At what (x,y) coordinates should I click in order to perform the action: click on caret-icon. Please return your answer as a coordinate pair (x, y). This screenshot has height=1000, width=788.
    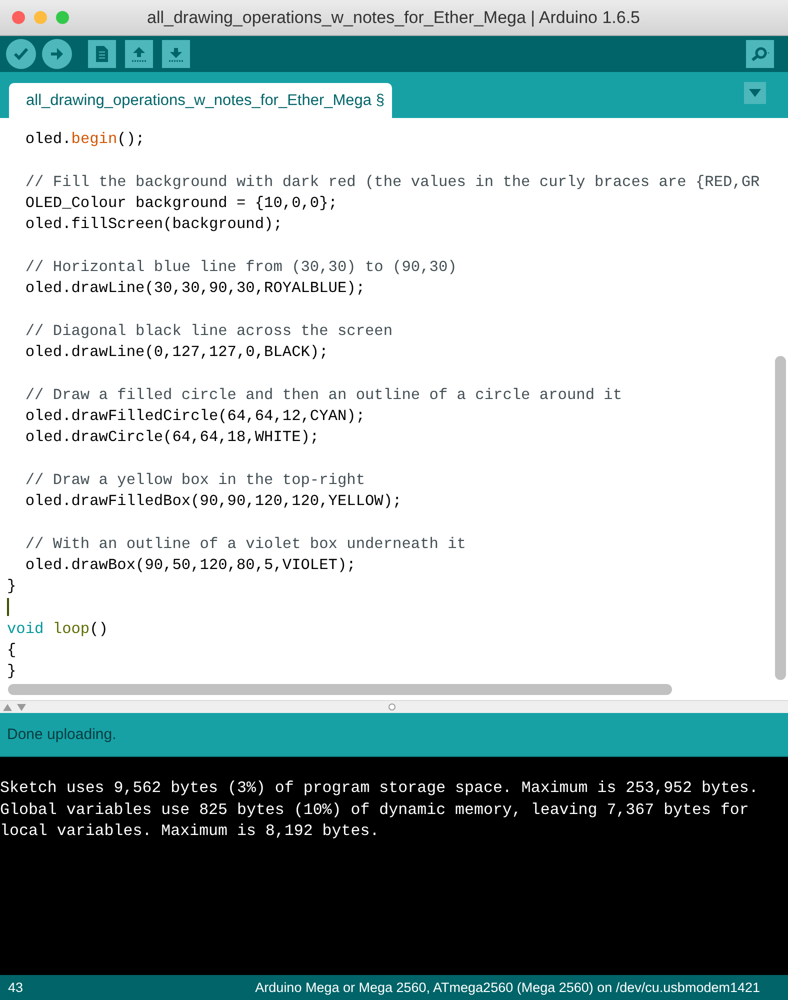
    Looking at the image, I should click on (755, 93).